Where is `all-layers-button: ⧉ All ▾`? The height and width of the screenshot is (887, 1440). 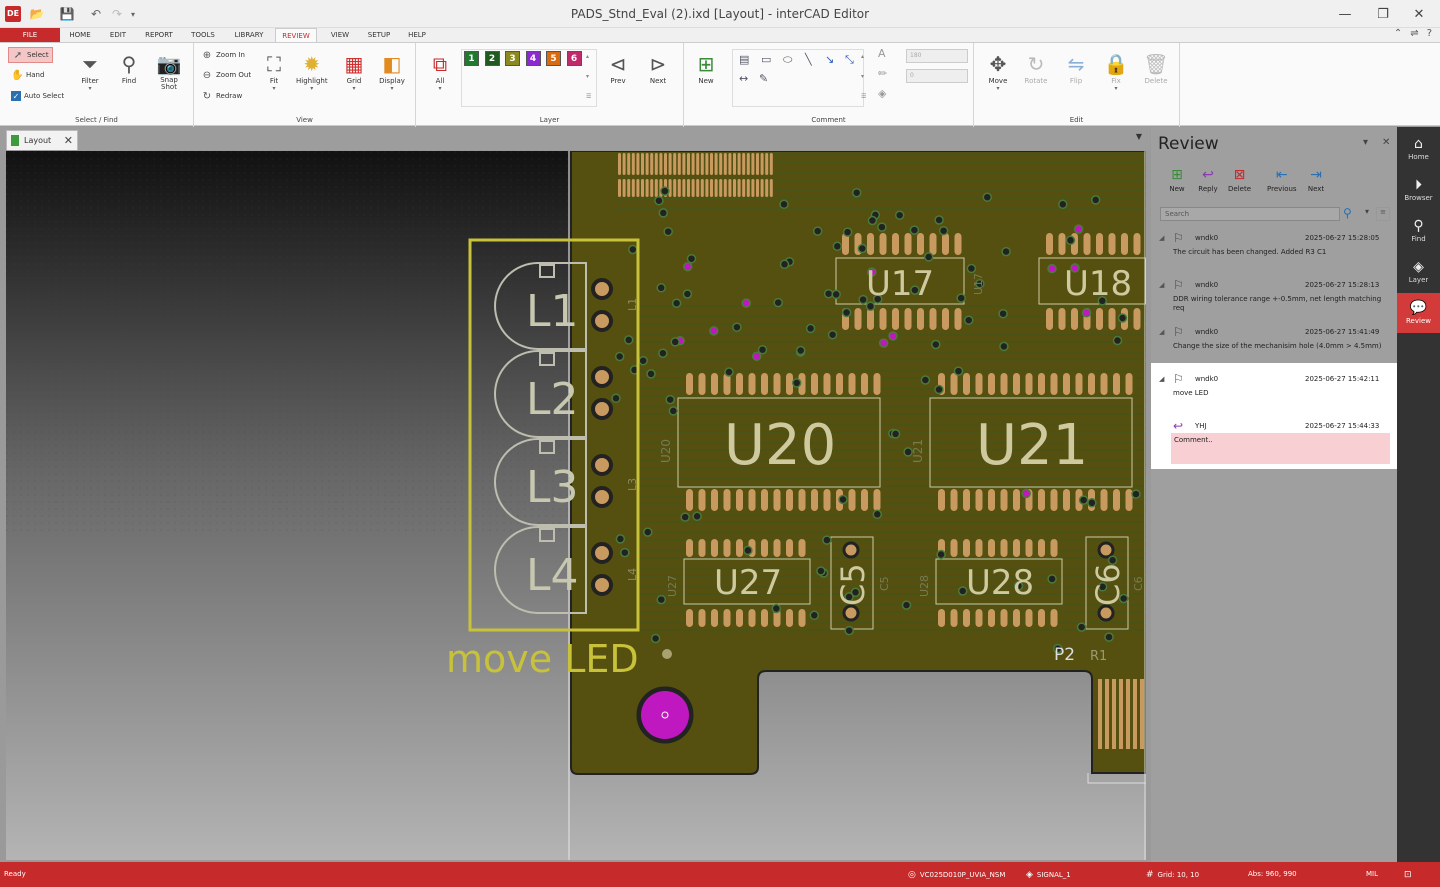 all-layers-button: ⧉ All ▾ is located at coordinates (440, 72).